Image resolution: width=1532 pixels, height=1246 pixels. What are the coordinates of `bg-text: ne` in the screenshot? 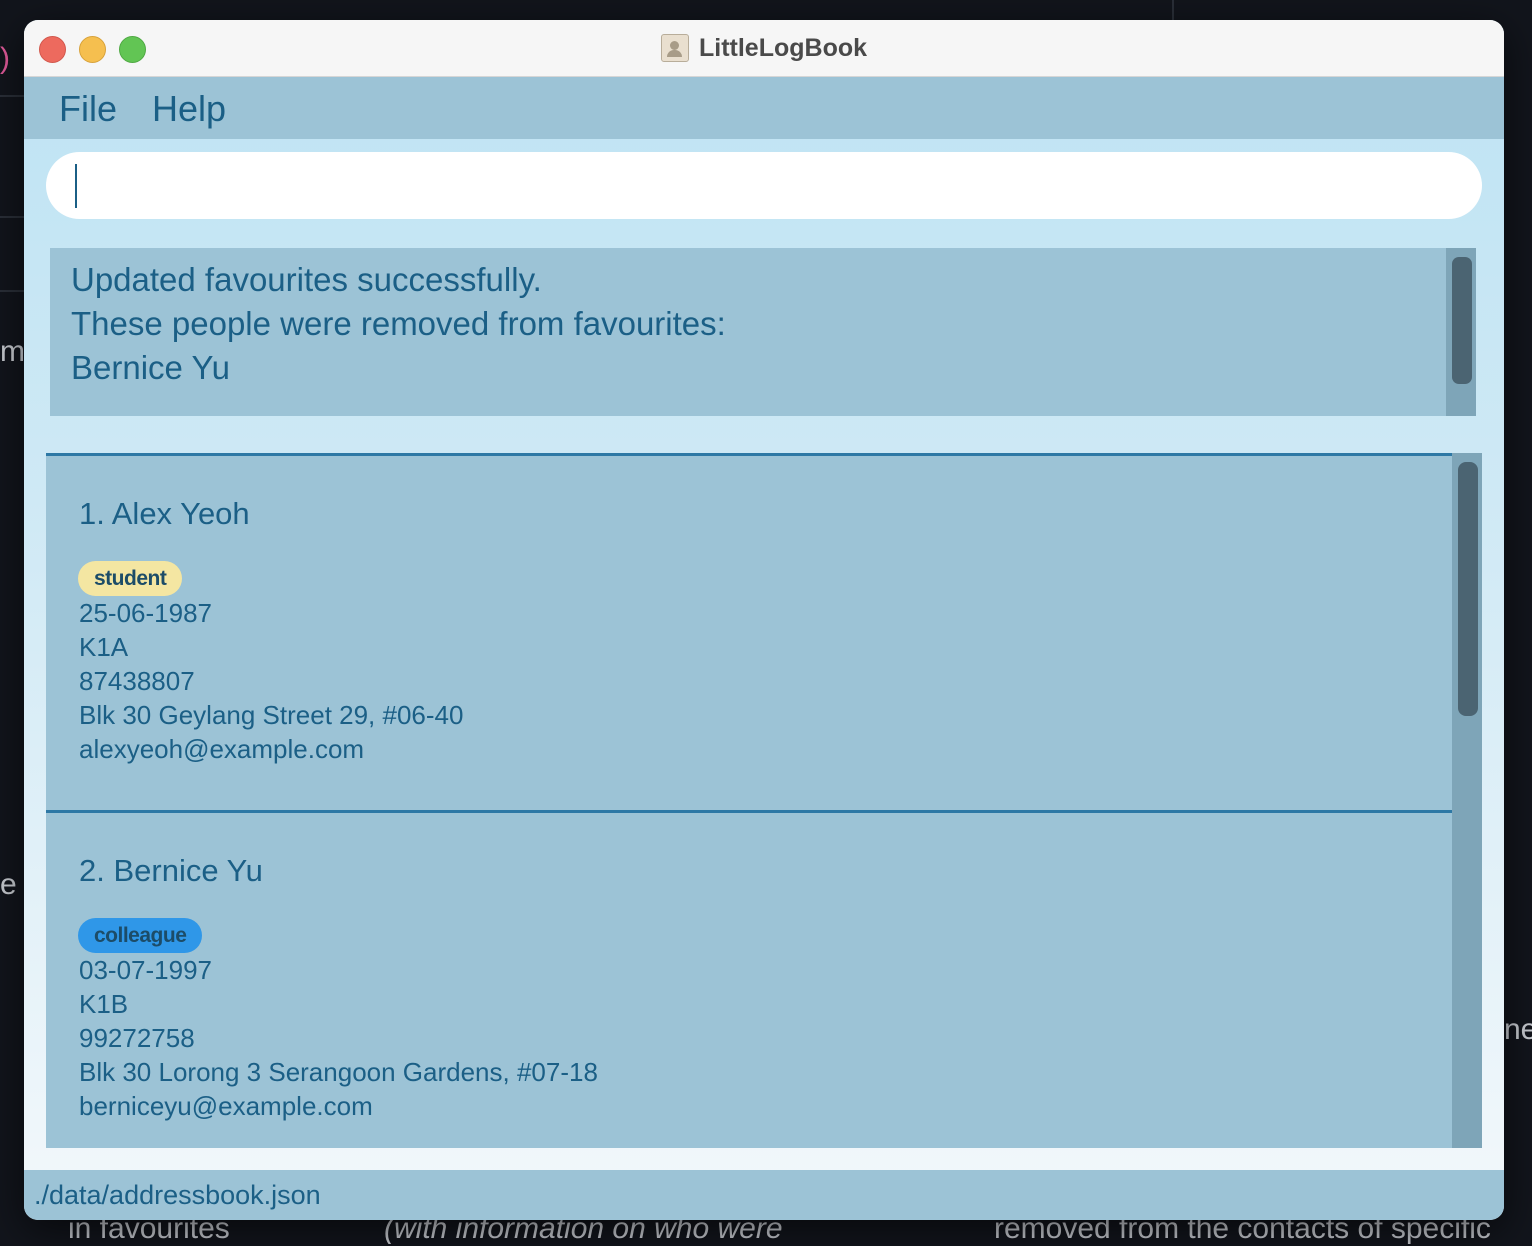 It's located at (1518, 1029).